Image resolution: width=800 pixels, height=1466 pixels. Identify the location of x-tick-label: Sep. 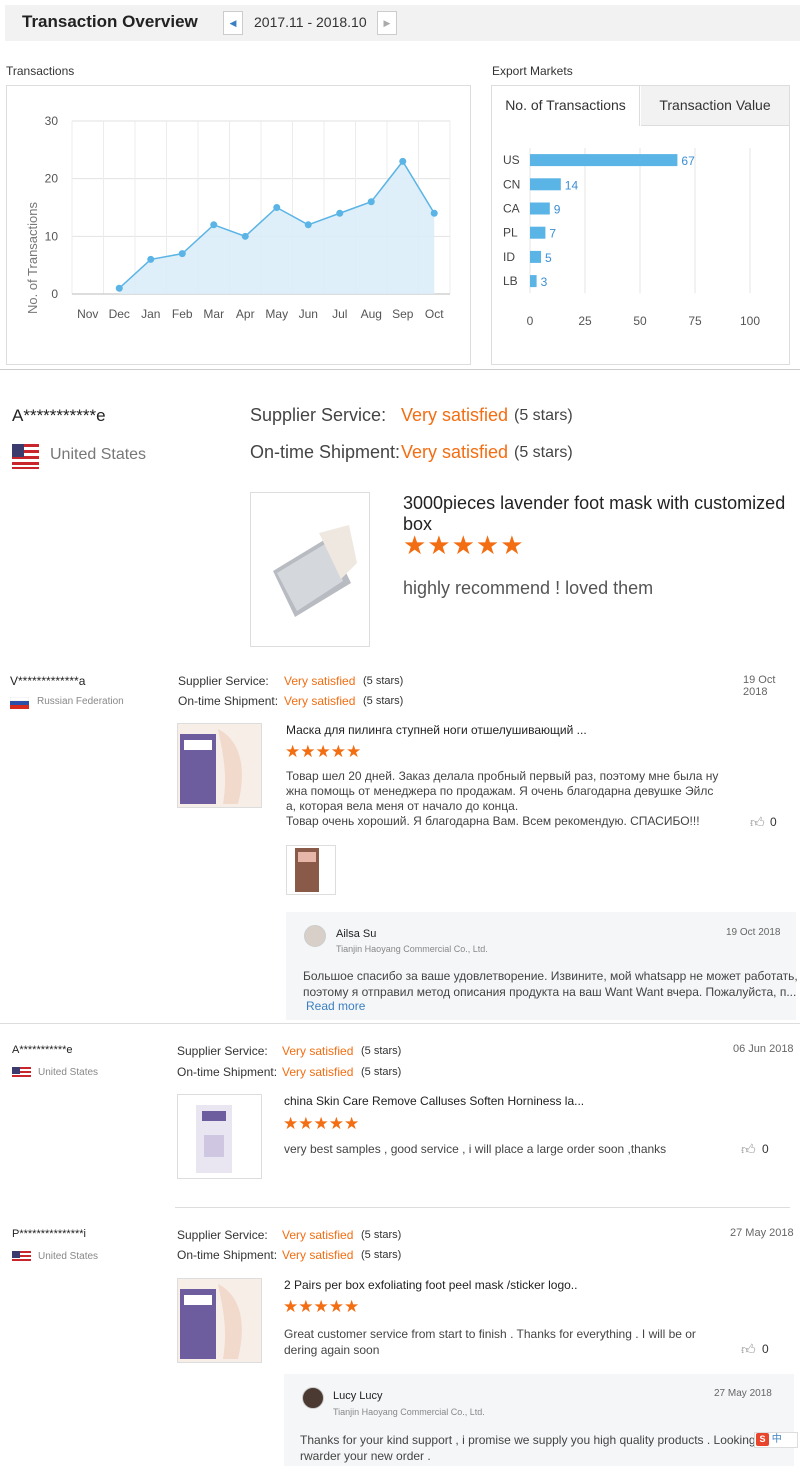
(403, 314).